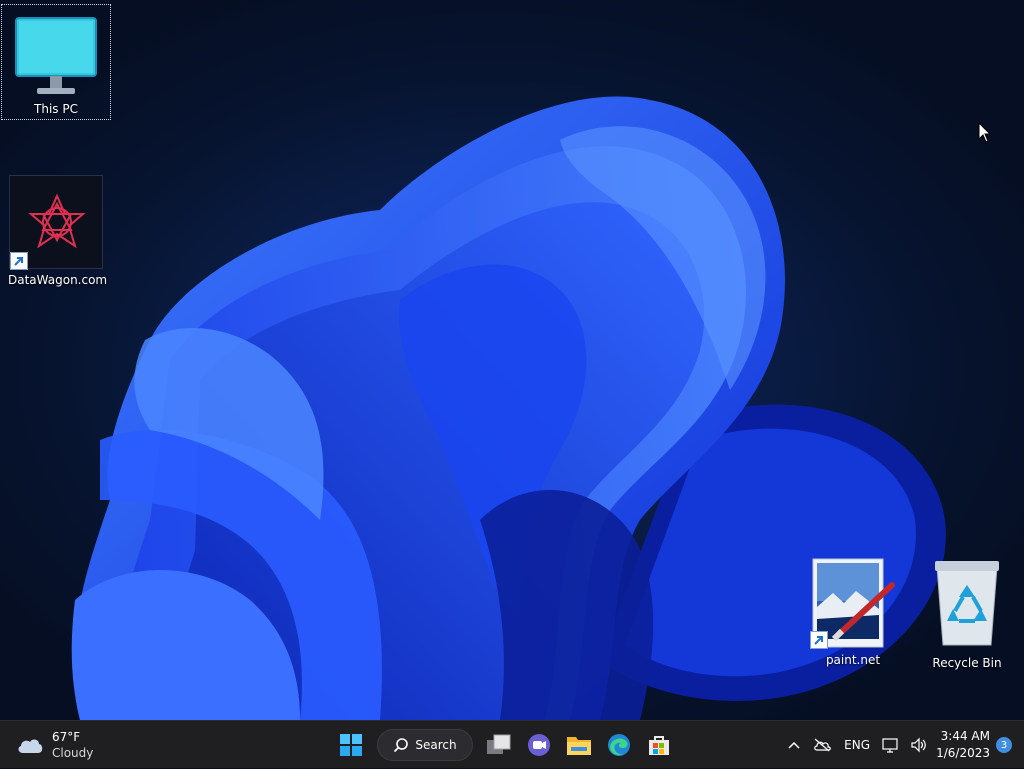  I want to click on onedrive-offline-icon, so click(822, 745).